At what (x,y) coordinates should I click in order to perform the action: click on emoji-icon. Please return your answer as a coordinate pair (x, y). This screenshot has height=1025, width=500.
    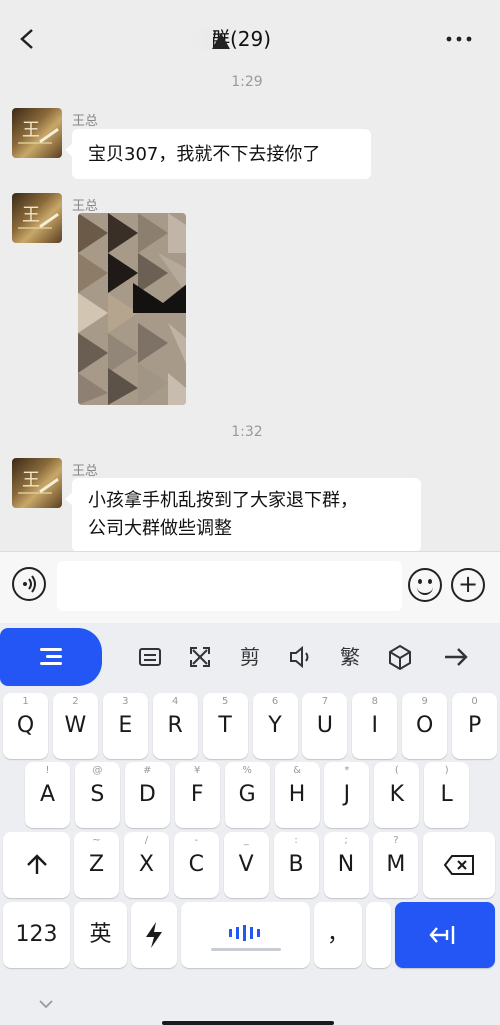
    Looking at the image, I should click on (425, 585).